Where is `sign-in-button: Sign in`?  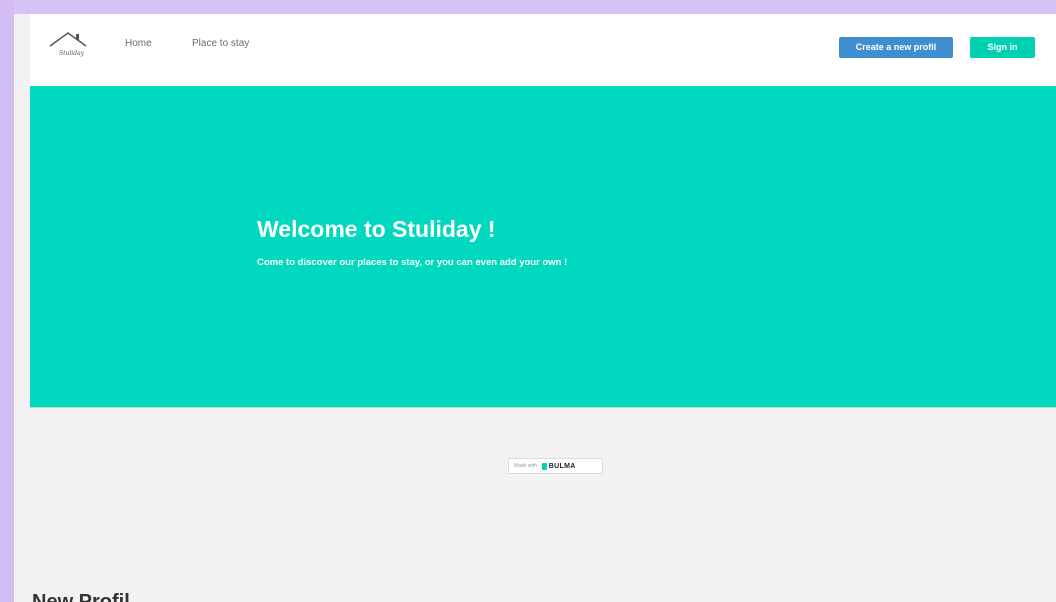
sign-in-button: Sign in is located at coordinates (1002, 47).